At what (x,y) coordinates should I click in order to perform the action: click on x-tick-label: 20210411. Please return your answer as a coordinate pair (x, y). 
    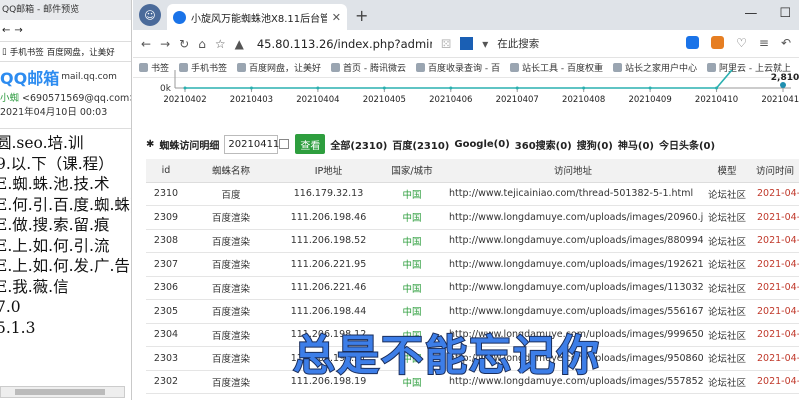
    Looking at the image, I should click on (780, 100).